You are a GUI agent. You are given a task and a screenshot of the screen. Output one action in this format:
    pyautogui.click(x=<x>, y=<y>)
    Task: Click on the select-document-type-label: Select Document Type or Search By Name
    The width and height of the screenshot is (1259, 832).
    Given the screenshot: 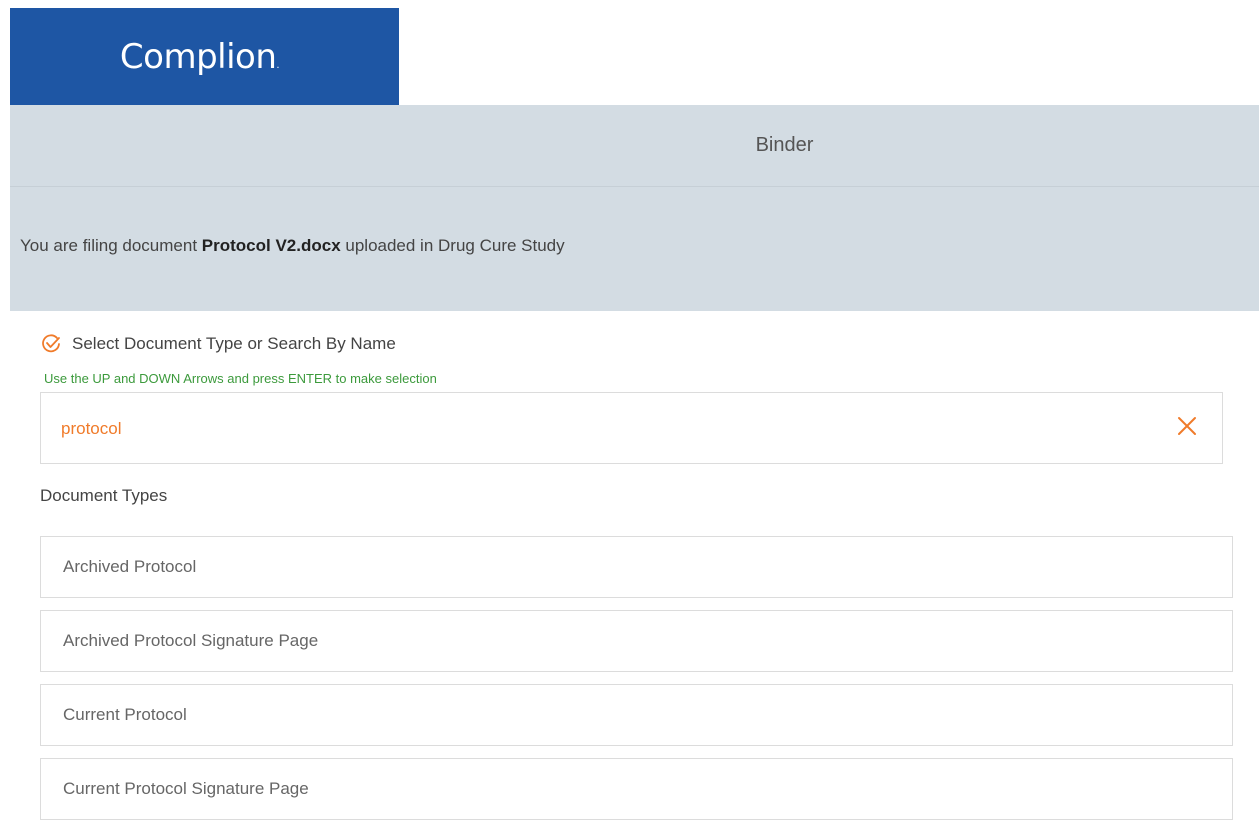 What is the action you would take?
    pyautogui.click(x=218, y=344)
    